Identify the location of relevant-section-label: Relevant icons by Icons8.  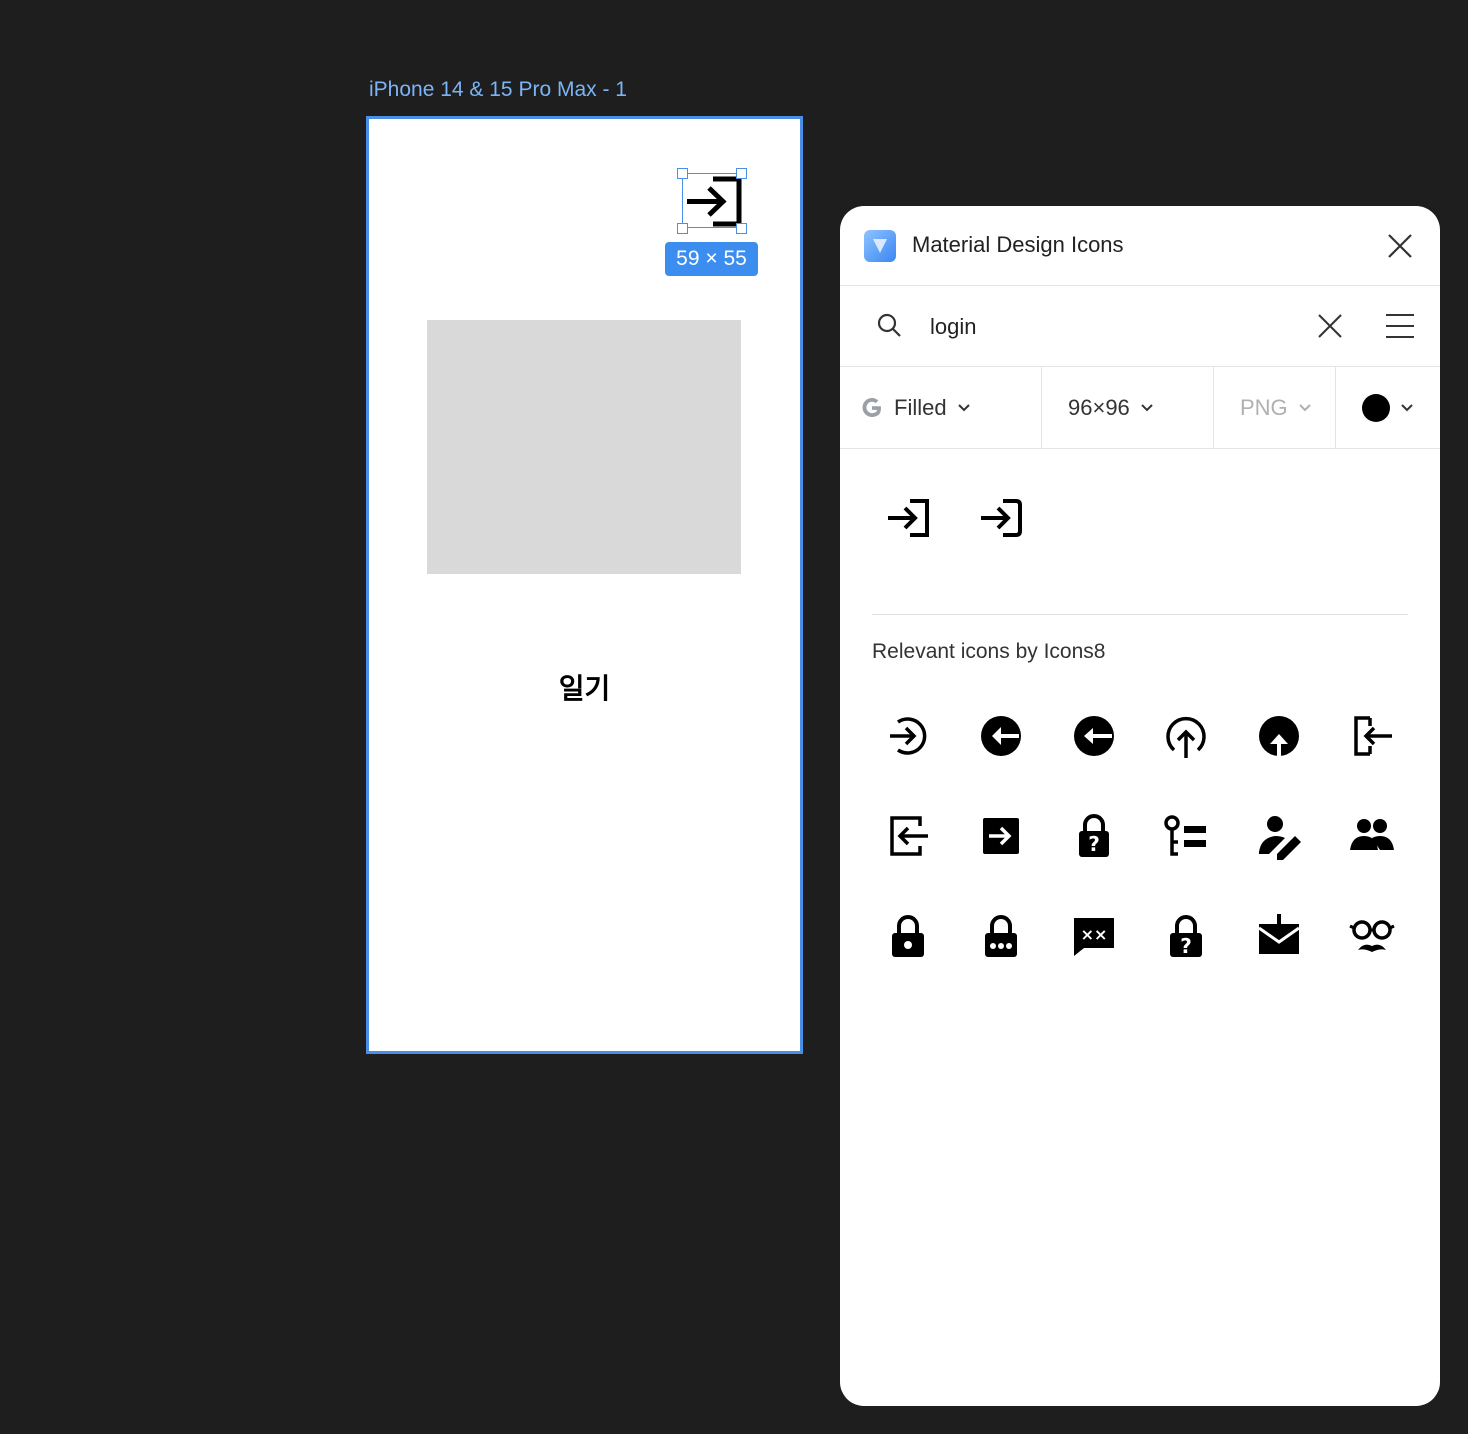
(989, 651).